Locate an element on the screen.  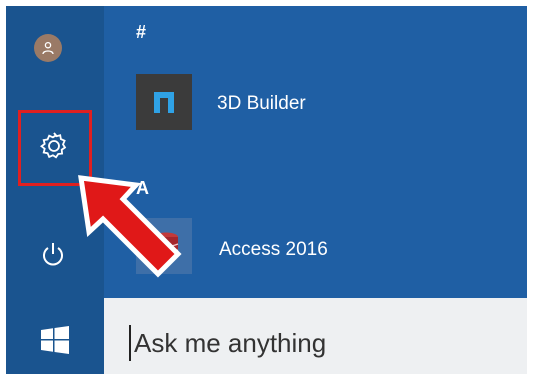
annotation-arrow-icon is located at coordinates (130, 226).